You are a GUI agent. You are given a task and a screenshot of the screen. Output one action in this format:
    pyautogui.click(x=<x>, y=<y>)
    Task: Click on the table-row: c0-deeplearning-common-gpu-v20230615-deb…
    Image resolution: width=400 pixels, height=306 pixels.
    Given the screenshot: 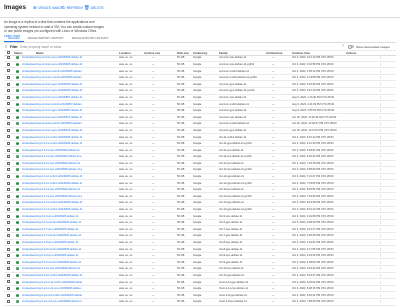 What is the action you would take?
    pyautogui.click(x=200, y=131)
    